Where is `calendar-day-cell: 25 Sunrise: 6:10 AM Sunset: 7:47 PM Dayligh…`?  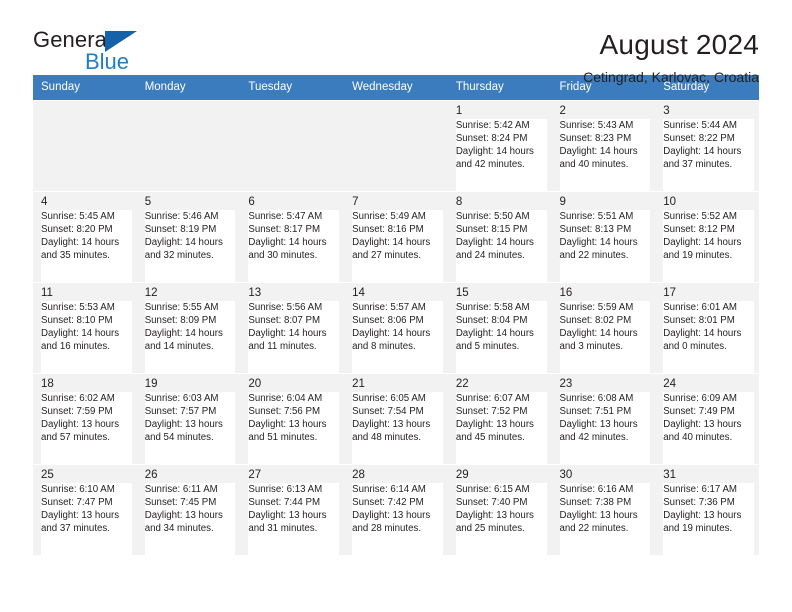
calendar-day-cell: 25 Sunrise: 6:10 AM Sunset: 7:47 PM Dayligh… is located at coordinates (85, 509).